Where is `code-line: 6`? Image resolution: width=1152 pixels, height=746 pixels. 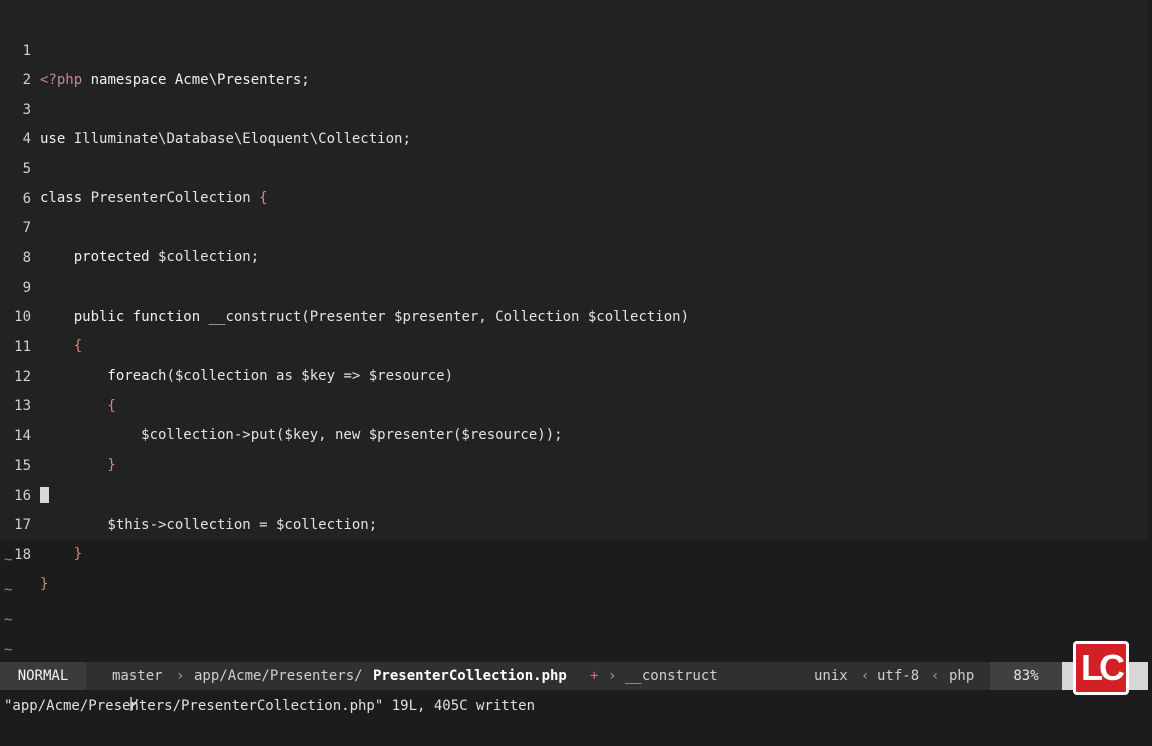
code-line: 6 is located at coordinates (574, 181).